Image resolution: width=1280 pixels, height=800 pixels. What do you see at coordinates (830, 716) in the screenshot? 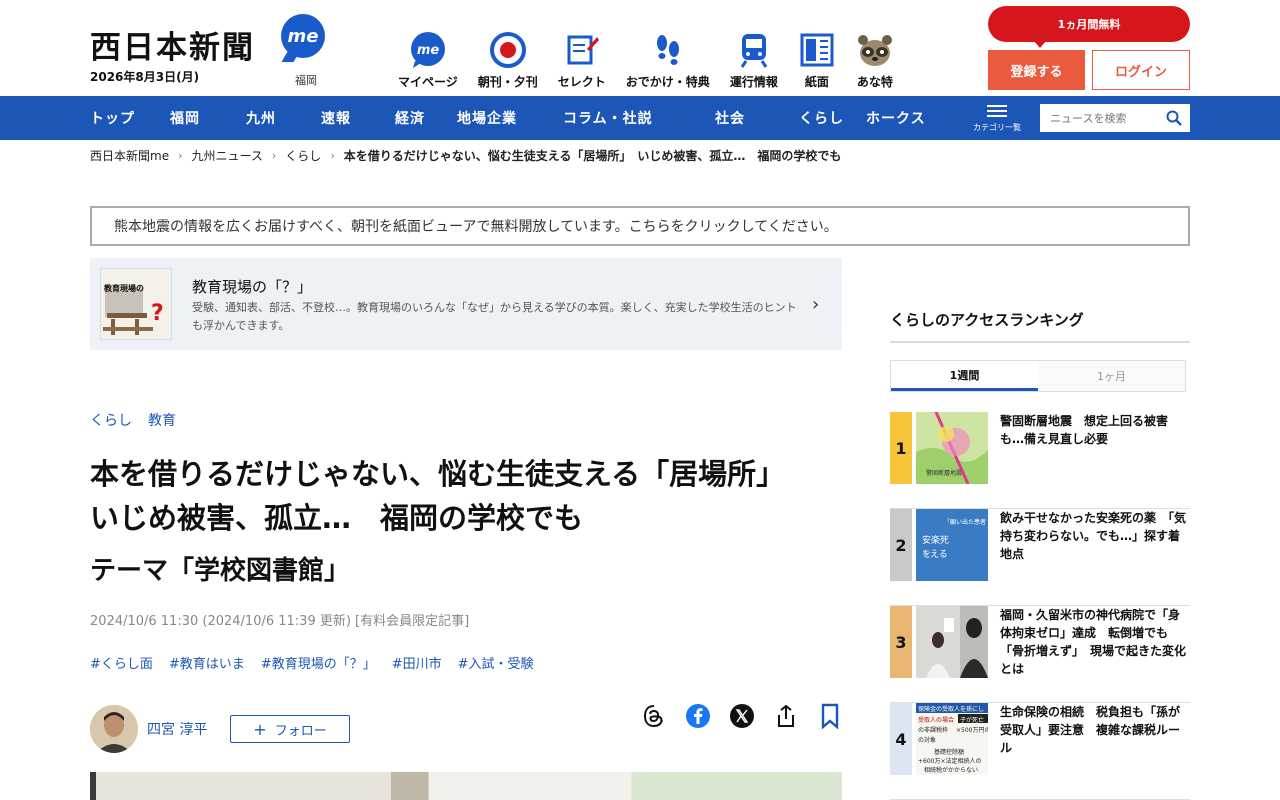
I see `bookmark-icon` at bounding box center [830, 716].